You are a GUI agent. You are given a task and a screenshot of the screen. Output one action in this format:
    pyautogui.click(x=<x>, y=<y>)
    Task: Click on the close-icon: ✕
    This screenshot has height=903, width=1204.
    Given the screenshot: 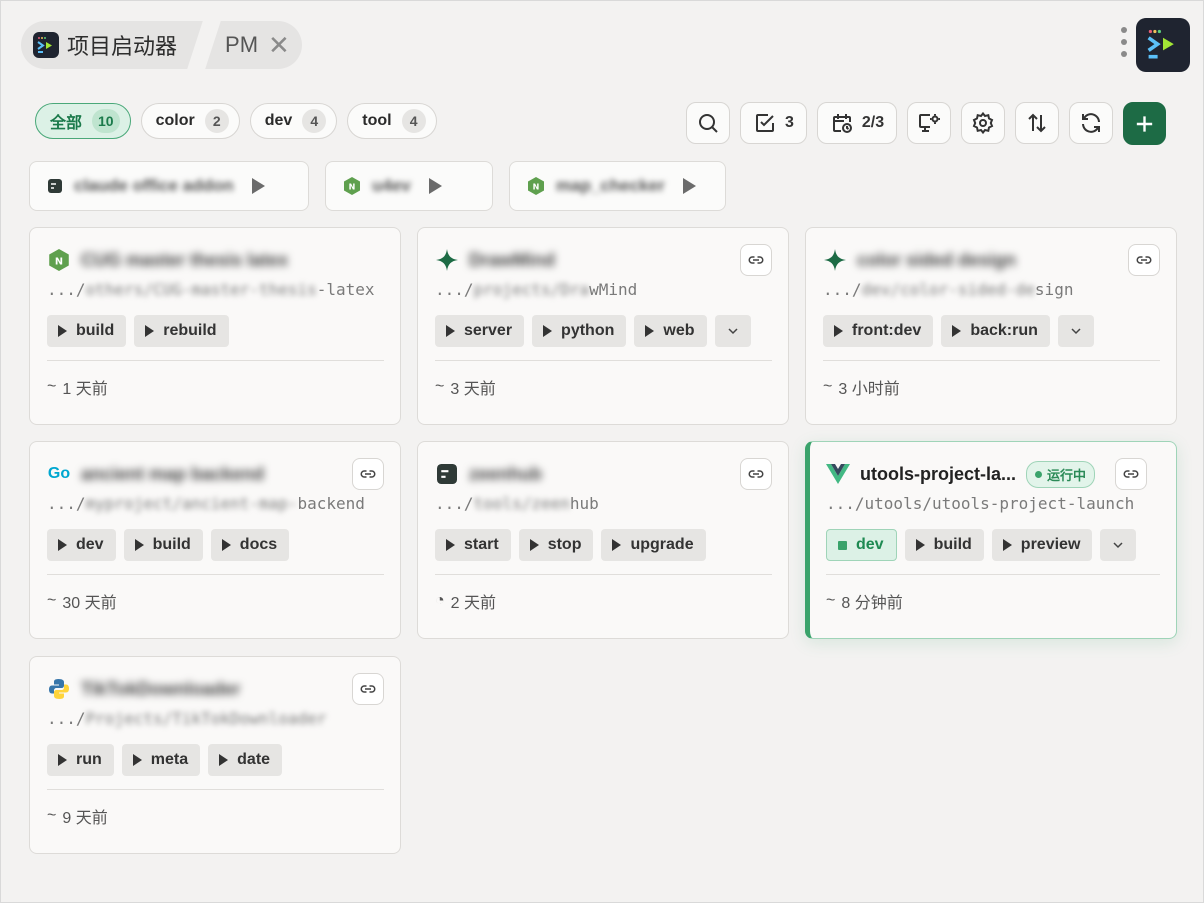 What is the action you would take?
    pyautogui.click(x=279, y=45)
    